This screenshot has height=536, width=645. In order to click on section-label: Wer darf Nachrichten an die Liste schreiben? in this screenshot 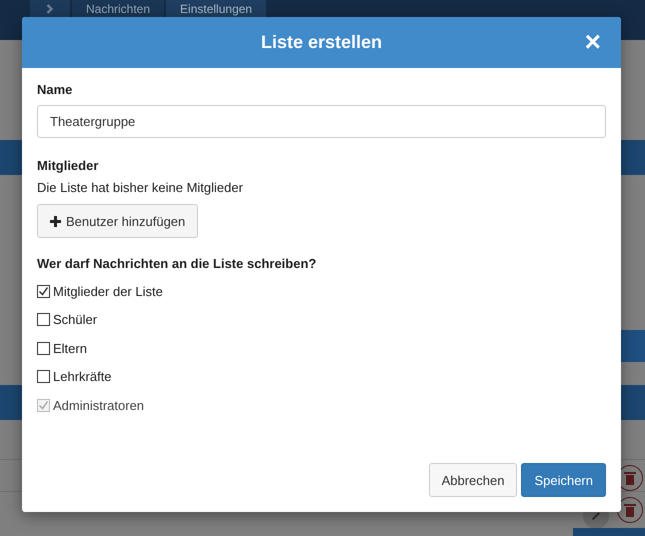, I will do `click(177, 263)`.